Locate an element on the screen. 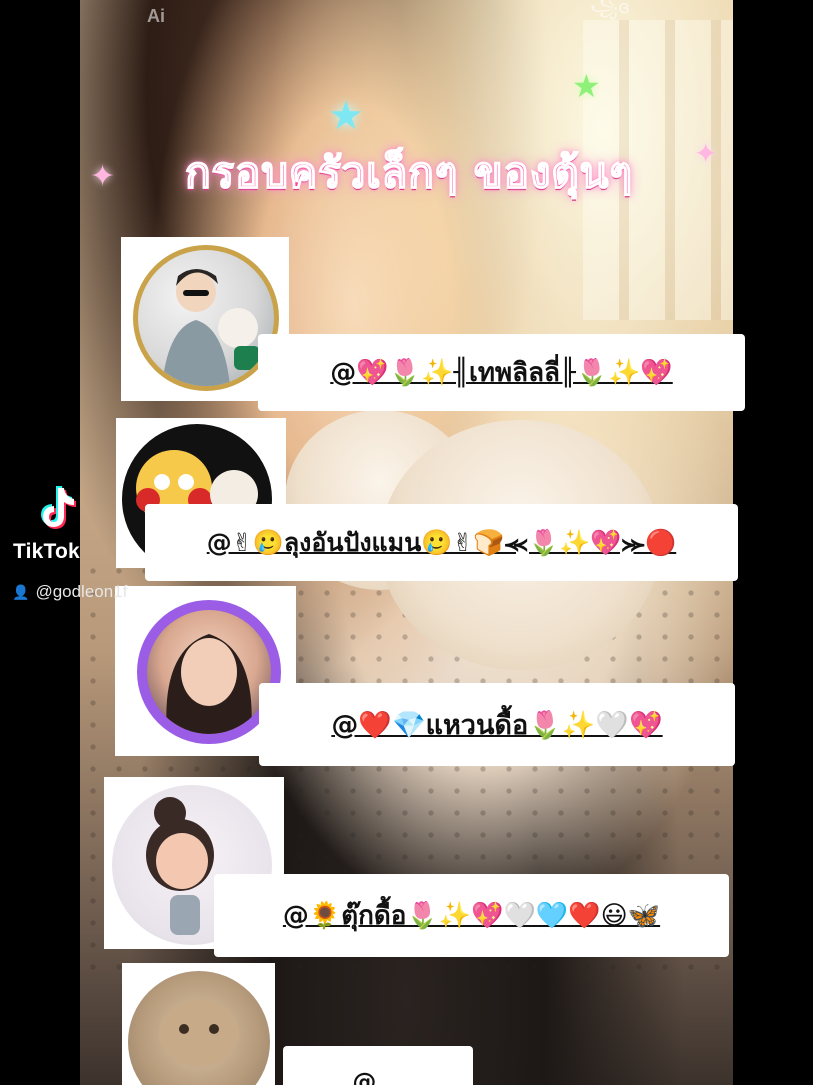  member-avatar is located at coordinates (198, 1024).